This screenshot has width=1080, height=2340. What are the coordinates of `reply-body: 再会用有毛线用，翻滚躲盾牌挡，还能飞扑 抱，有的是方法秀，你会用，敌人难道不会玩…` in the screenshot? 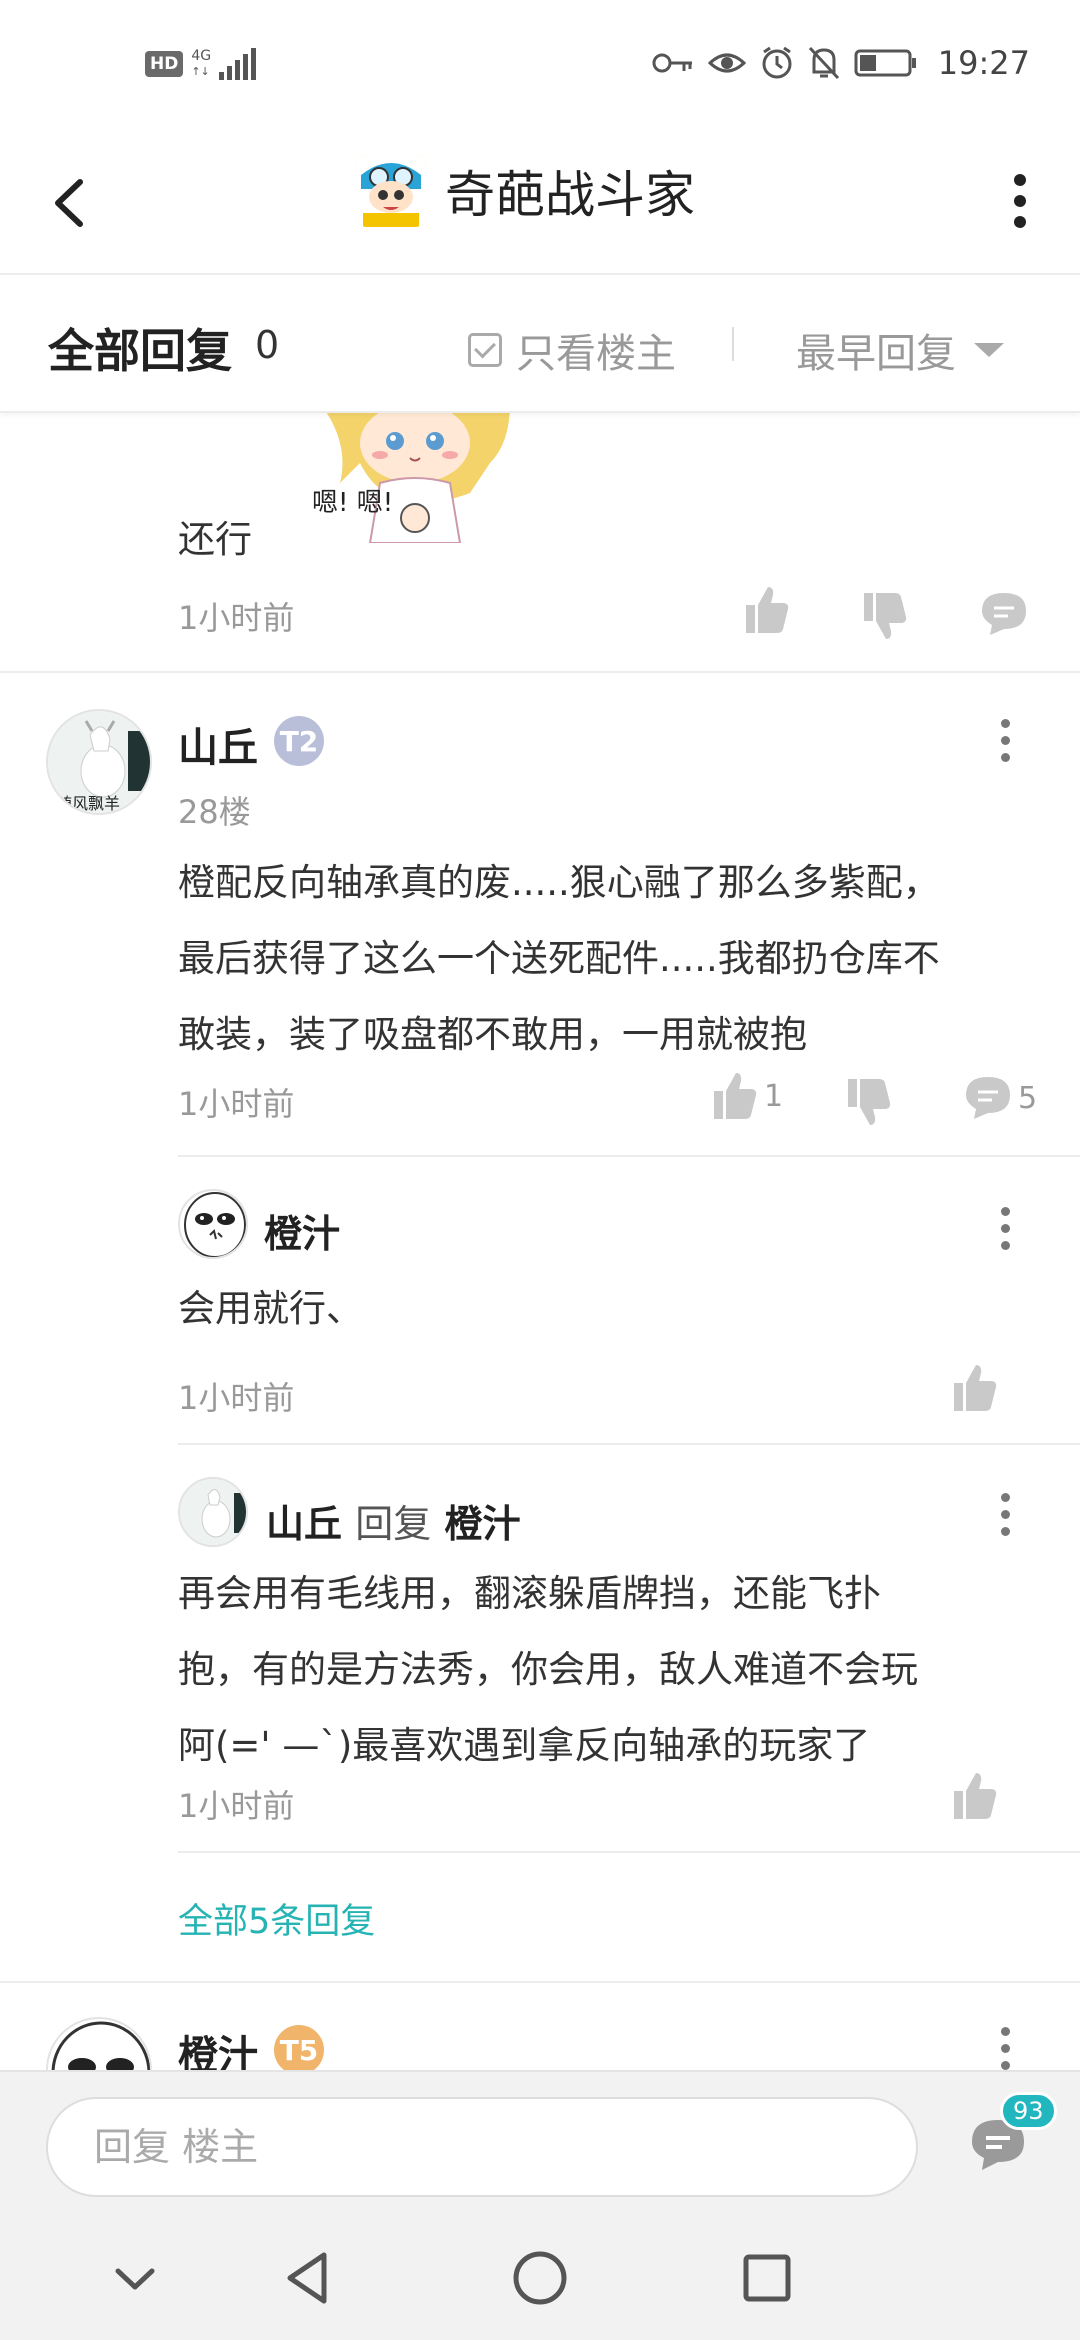 It's located at (618, 1670).